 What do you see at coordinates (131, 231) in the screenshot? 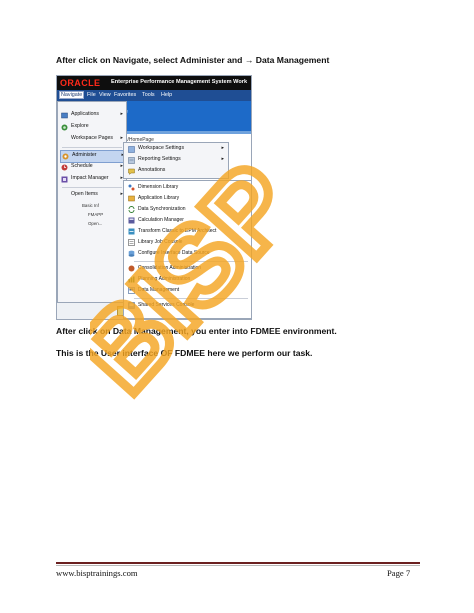
I see `transform-icon` at bounding box center [131, 231].